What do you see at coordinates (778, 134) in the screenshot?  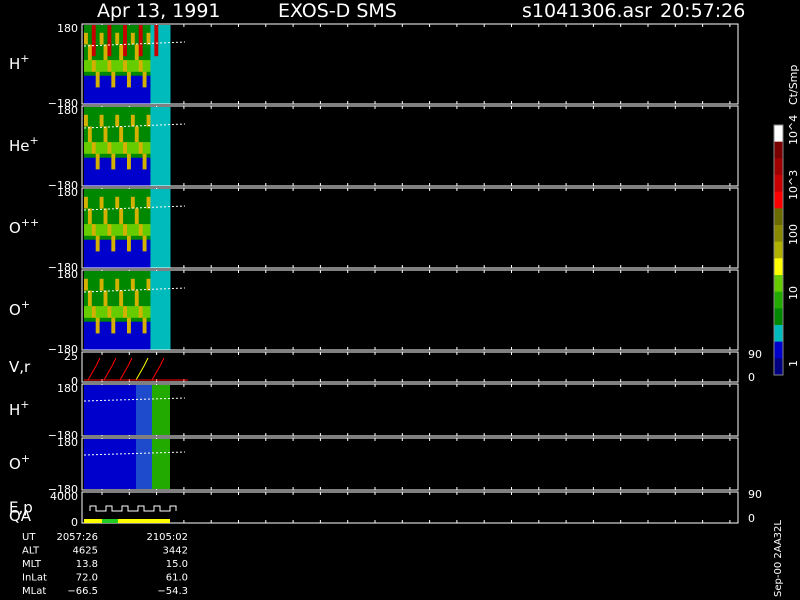 I see `colorbar-segment` at bounding box center [778, 134].